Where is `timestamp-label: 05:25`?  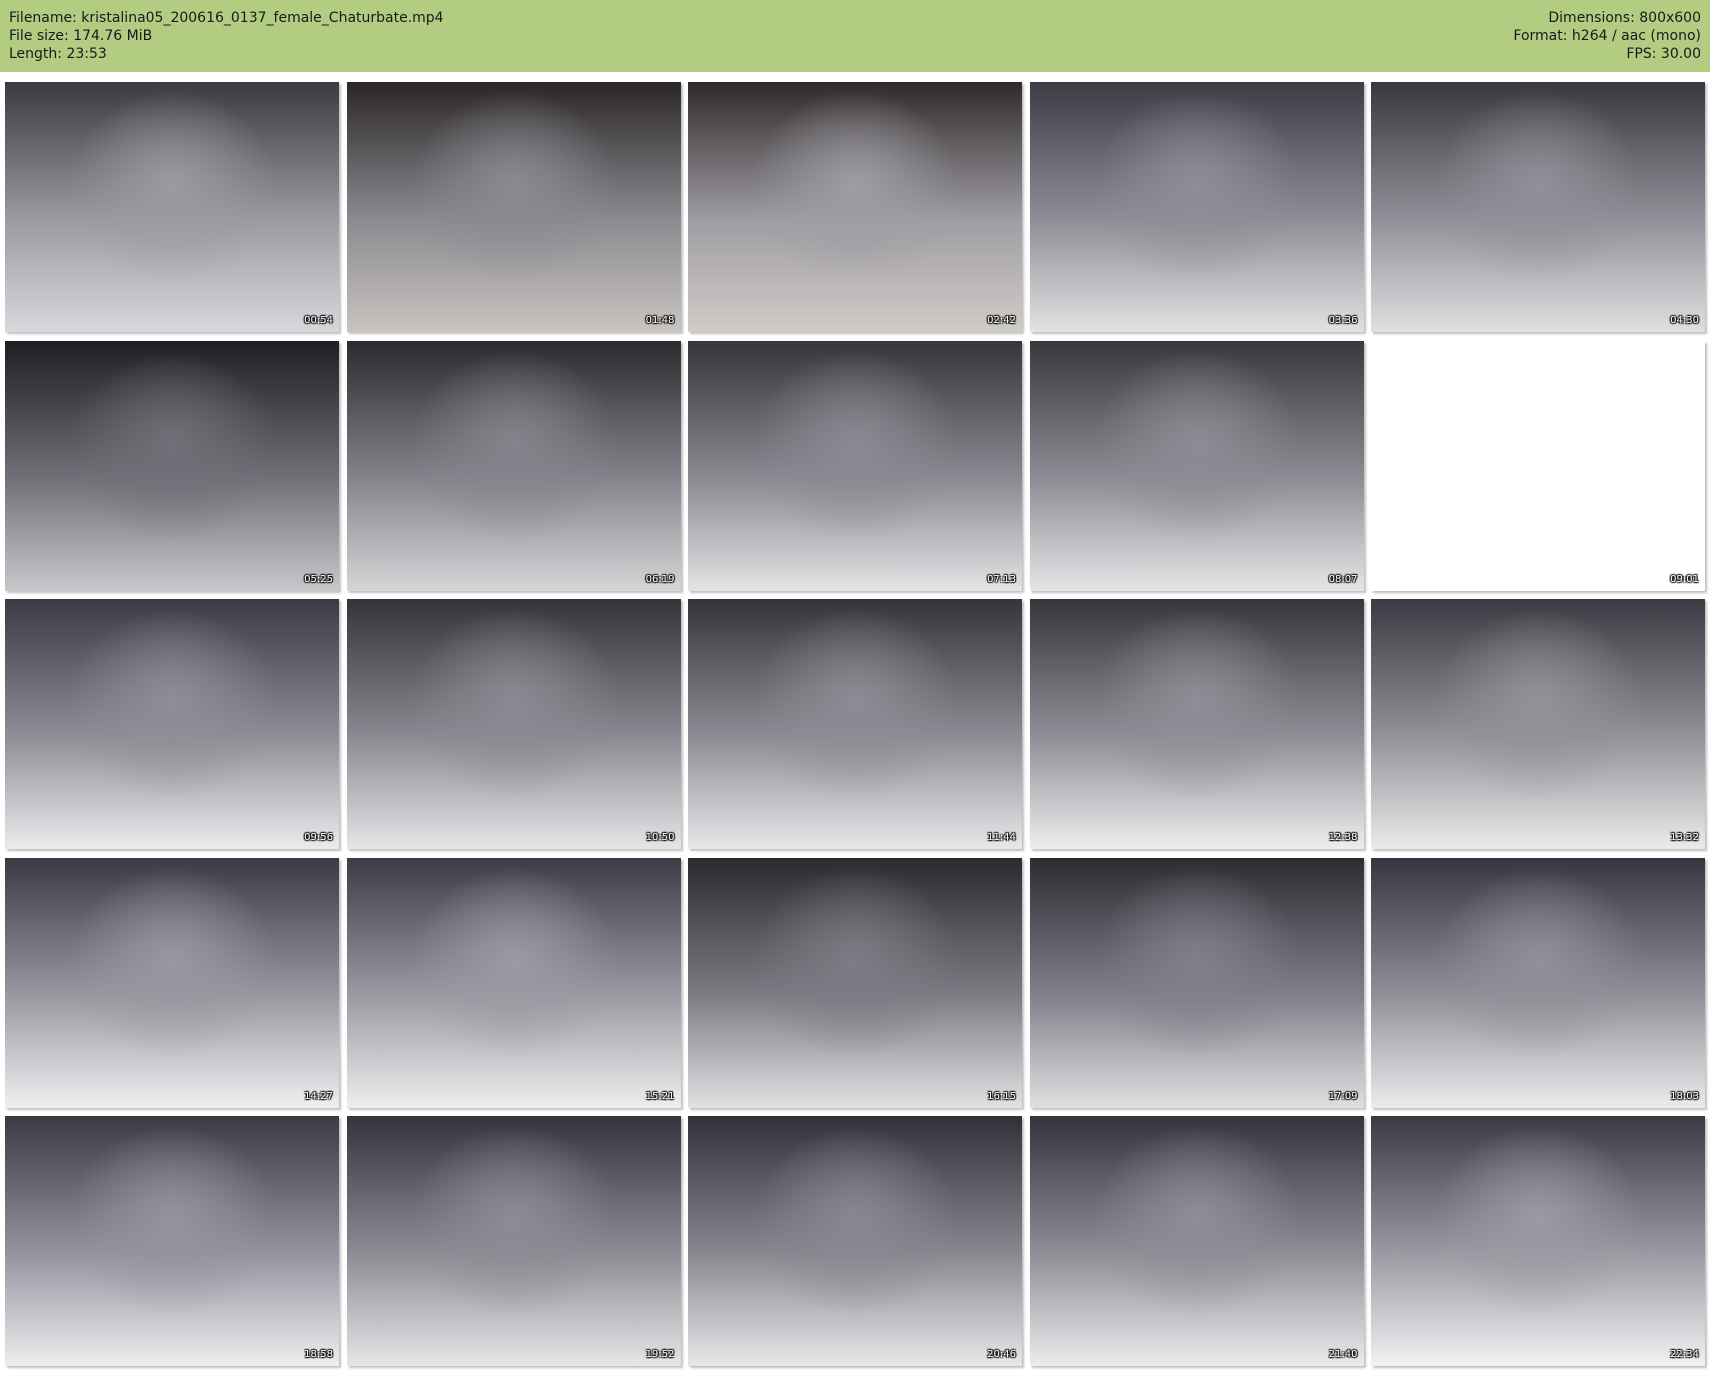 timestamp-label: 05:25 is located at coordinates (318, 579).